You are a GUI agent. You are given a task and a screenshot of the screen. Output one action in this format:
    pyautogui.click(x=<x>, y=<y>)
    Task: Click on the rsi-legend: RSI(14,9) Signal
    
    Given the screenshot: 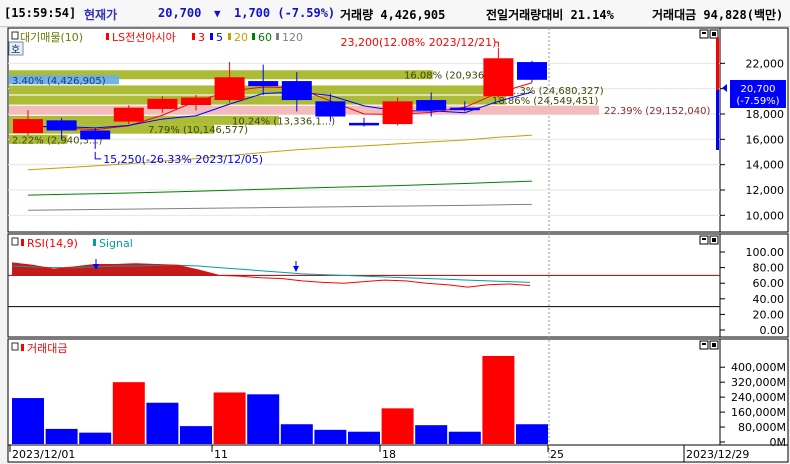 What is the action you would take?
    pyautogui.click(x=72, y=243)
    